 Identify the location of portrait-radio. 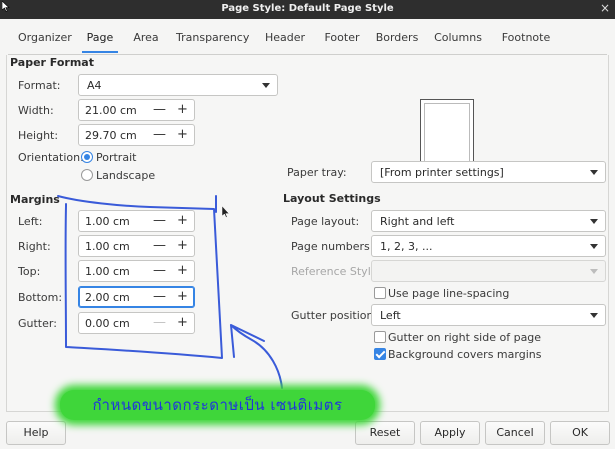
(87, 157).